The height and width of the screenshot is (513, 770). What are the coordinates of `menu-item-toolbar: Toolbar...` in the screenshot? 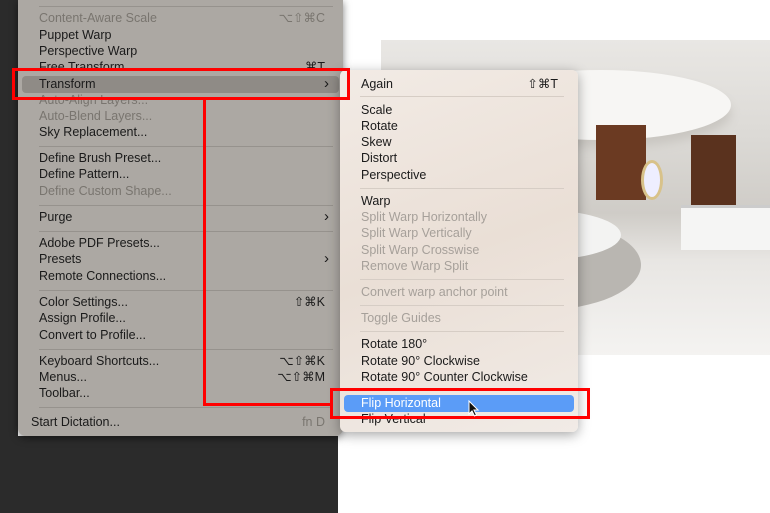 It's located at (180, 393).